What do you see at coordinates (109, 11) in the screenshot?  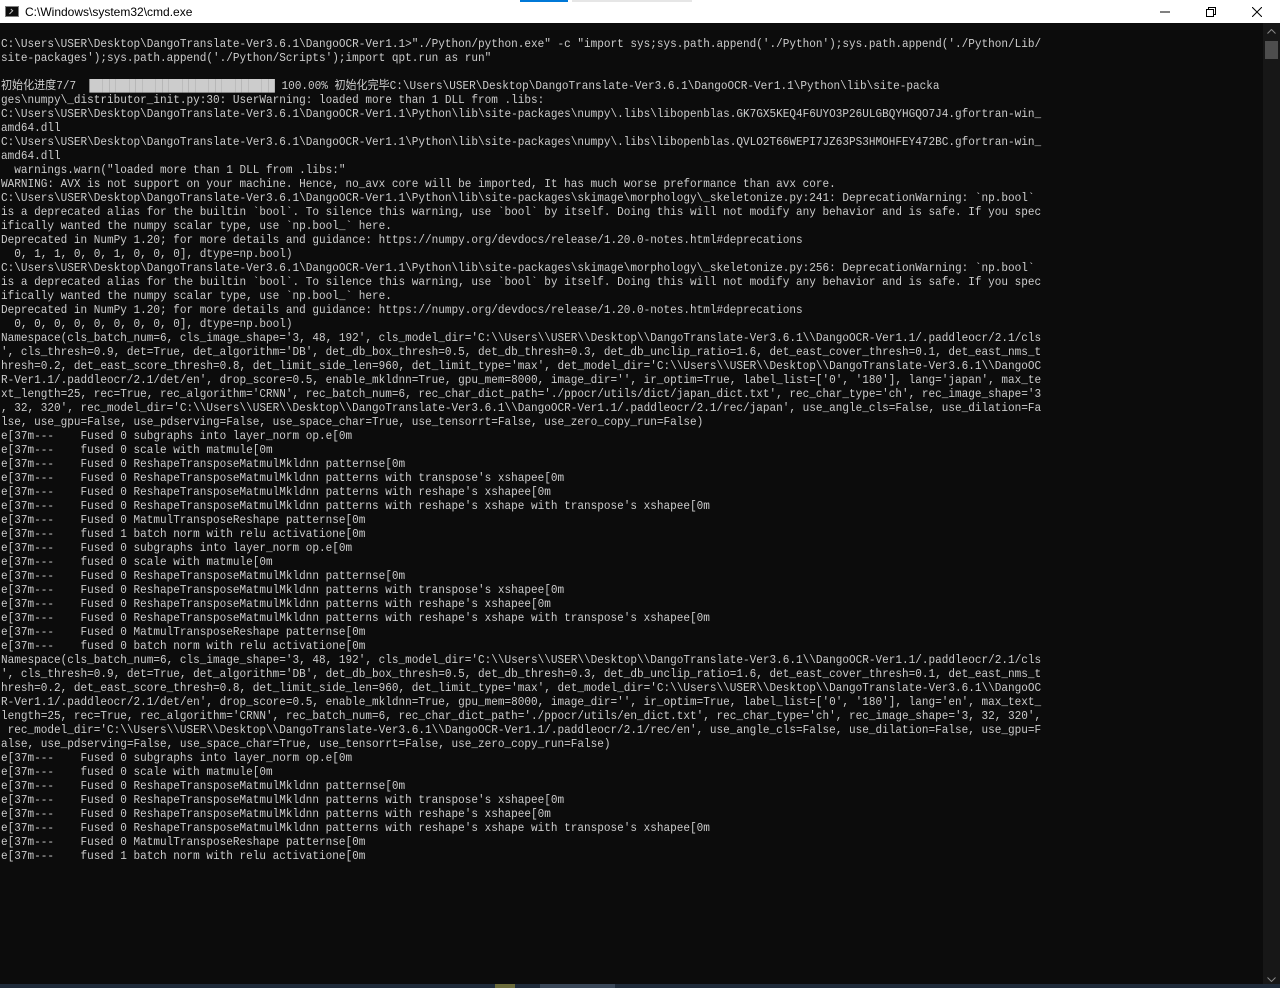 I see `window-title: C:\Windows\system32\cmd.exe` at bounding box center [109, 11].